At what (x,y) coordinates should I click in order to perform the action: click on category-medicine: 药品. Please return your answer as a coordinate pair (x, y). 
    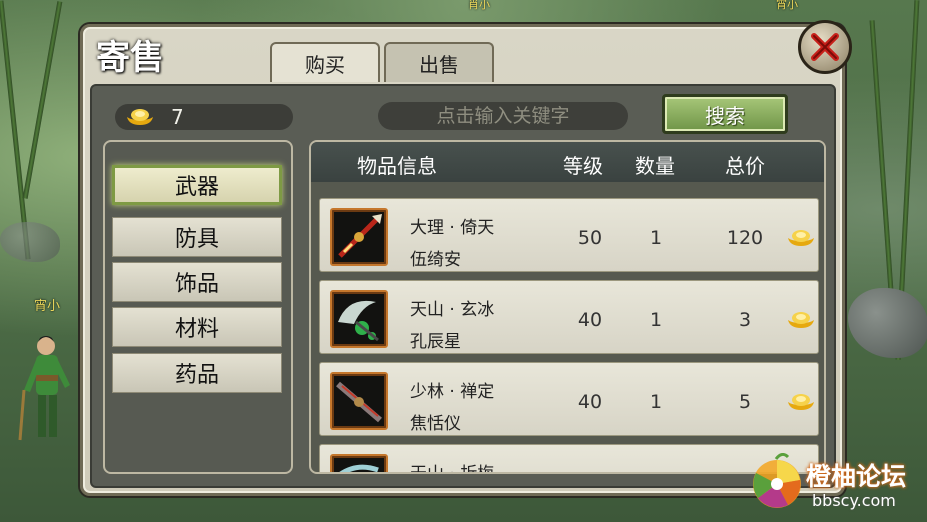
    Looking at the image, I should click on (197, 373).